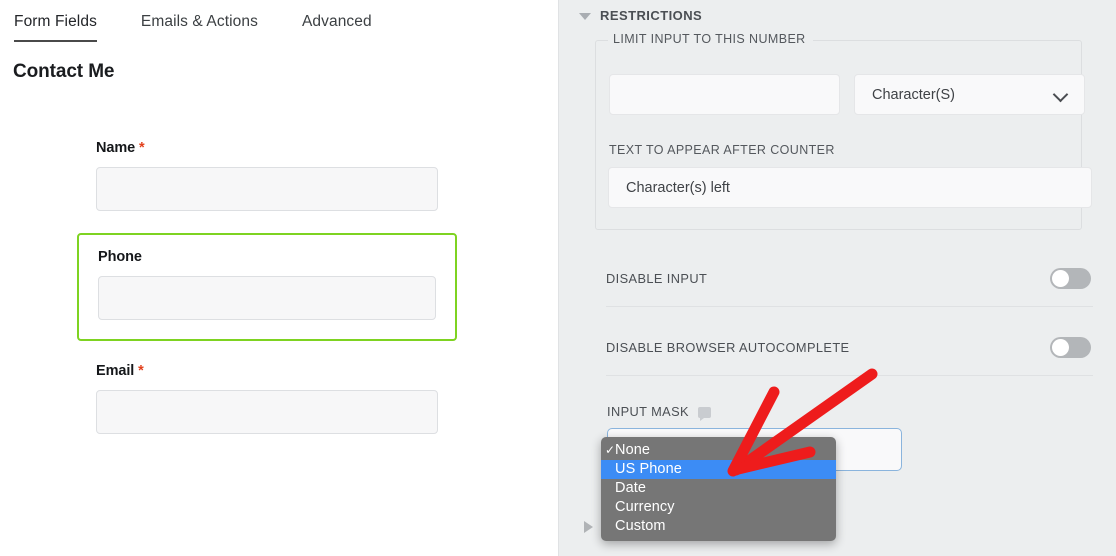  I want to click on tab-form-fields: Form Fields, so click(55, 27).